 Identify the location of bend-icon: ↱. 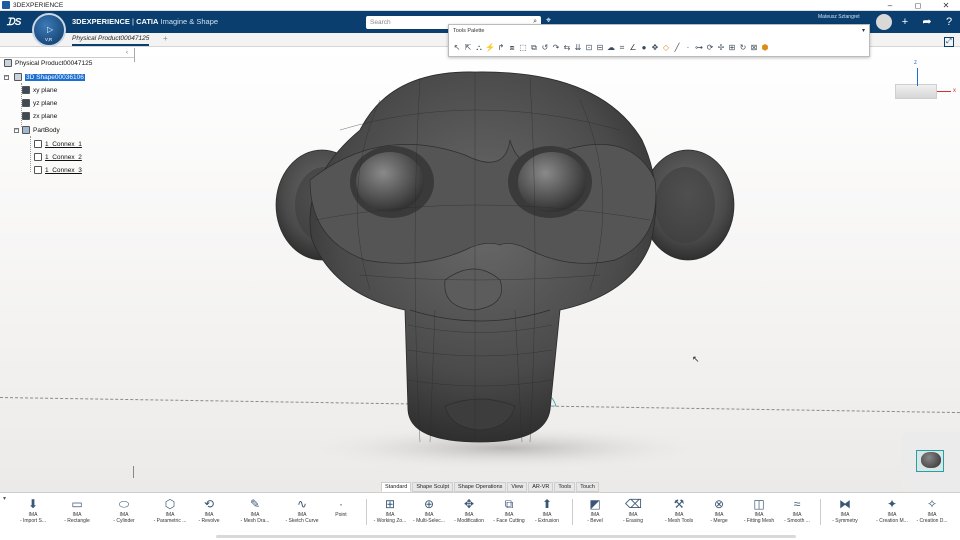
(501, 48).